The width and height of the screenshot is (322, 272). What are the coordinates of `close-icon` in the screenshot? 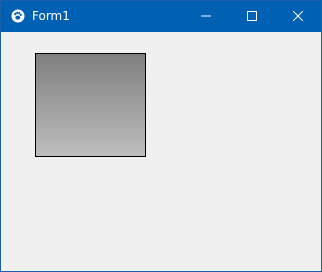 It's located at (298, 16).